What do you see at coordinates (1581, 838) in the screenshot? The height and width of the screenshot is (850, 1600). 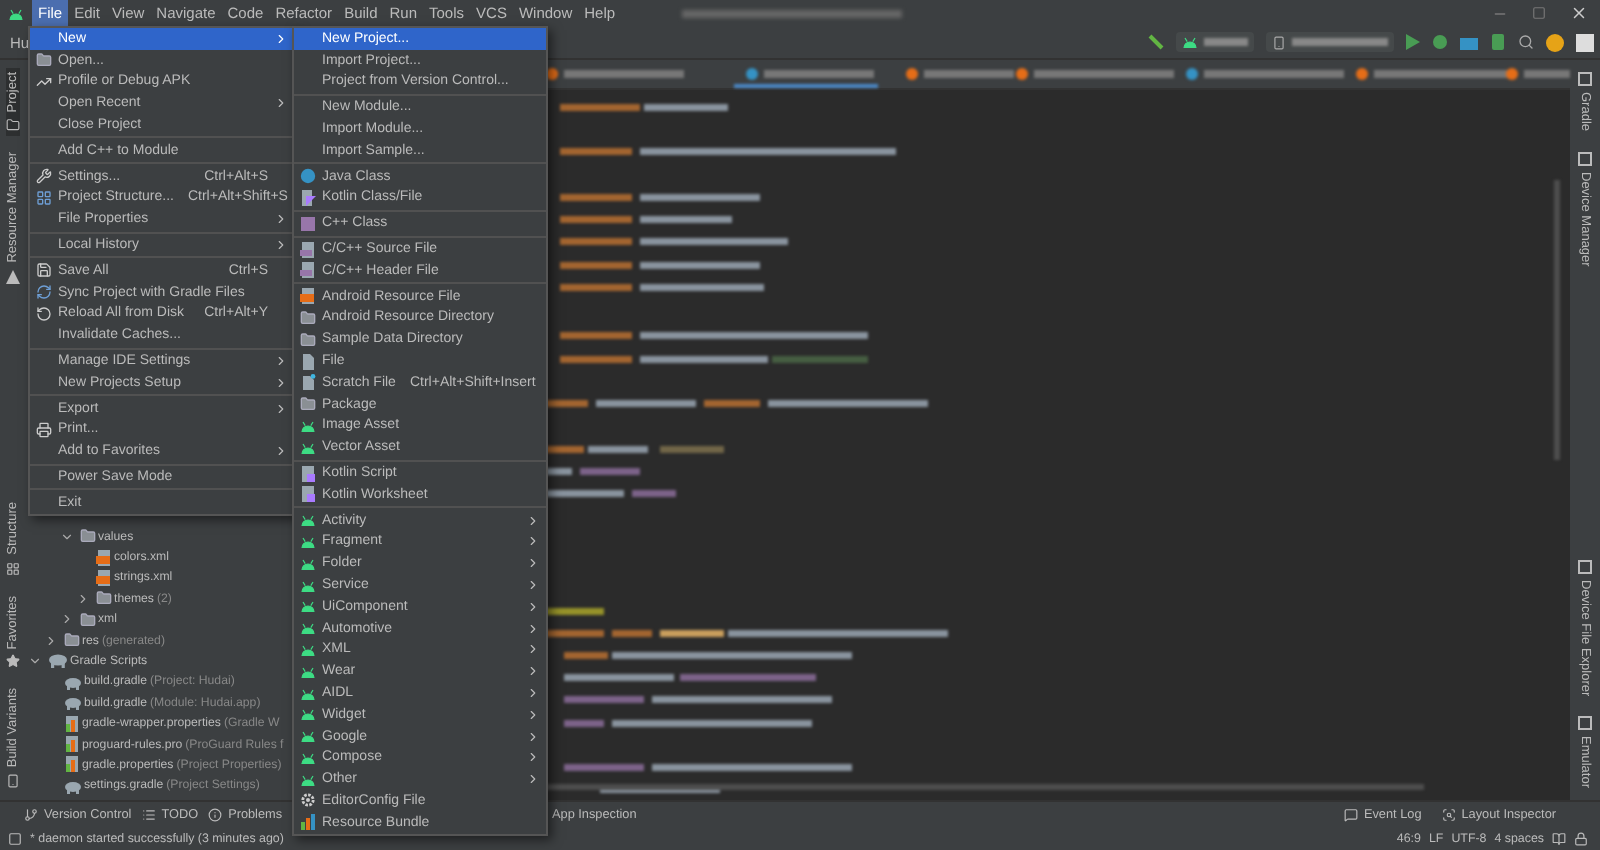 I see `lock-icon` at bounding box center [1581, 838].